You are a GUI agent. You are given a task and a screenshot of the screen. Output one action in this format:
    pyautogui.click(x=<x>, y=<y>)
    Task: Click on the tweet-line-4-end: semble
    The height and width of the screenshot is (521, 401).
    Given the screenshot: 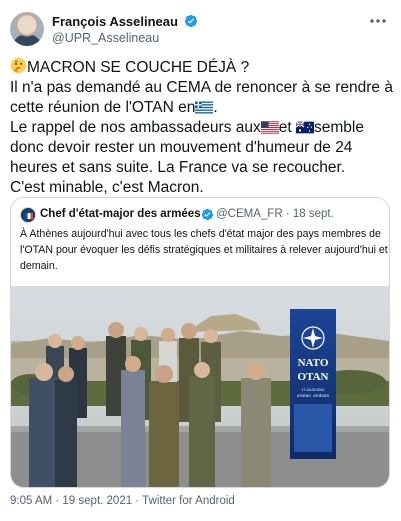 What is the action you would take?
    pyautogui.click(x=339, y=127)
    